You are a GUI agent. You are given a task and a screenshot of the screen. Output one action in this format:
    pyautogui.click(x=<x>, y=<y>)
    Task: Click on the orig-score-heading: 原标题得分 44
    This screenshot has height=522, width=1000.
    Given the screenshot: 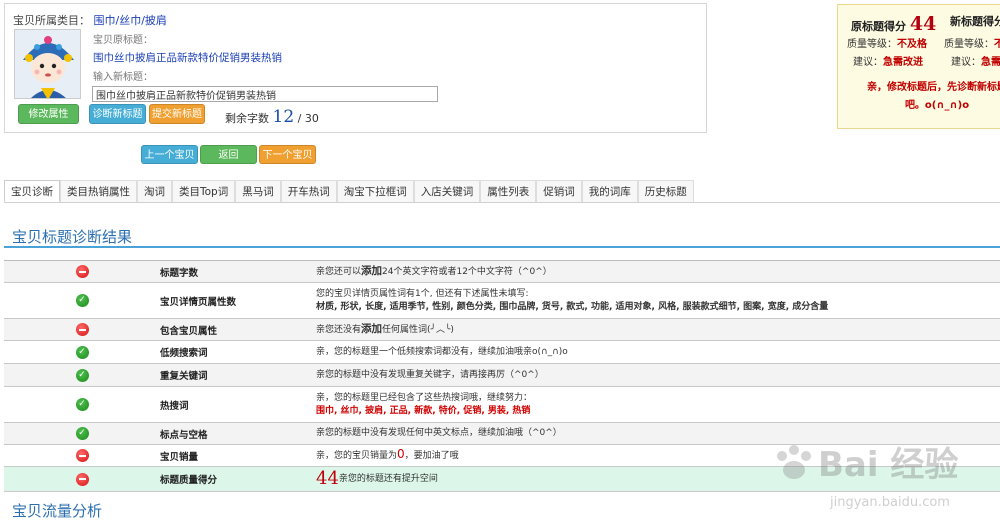 What is the action you would take?
    pyautogui.click(x=893, y=24)
    